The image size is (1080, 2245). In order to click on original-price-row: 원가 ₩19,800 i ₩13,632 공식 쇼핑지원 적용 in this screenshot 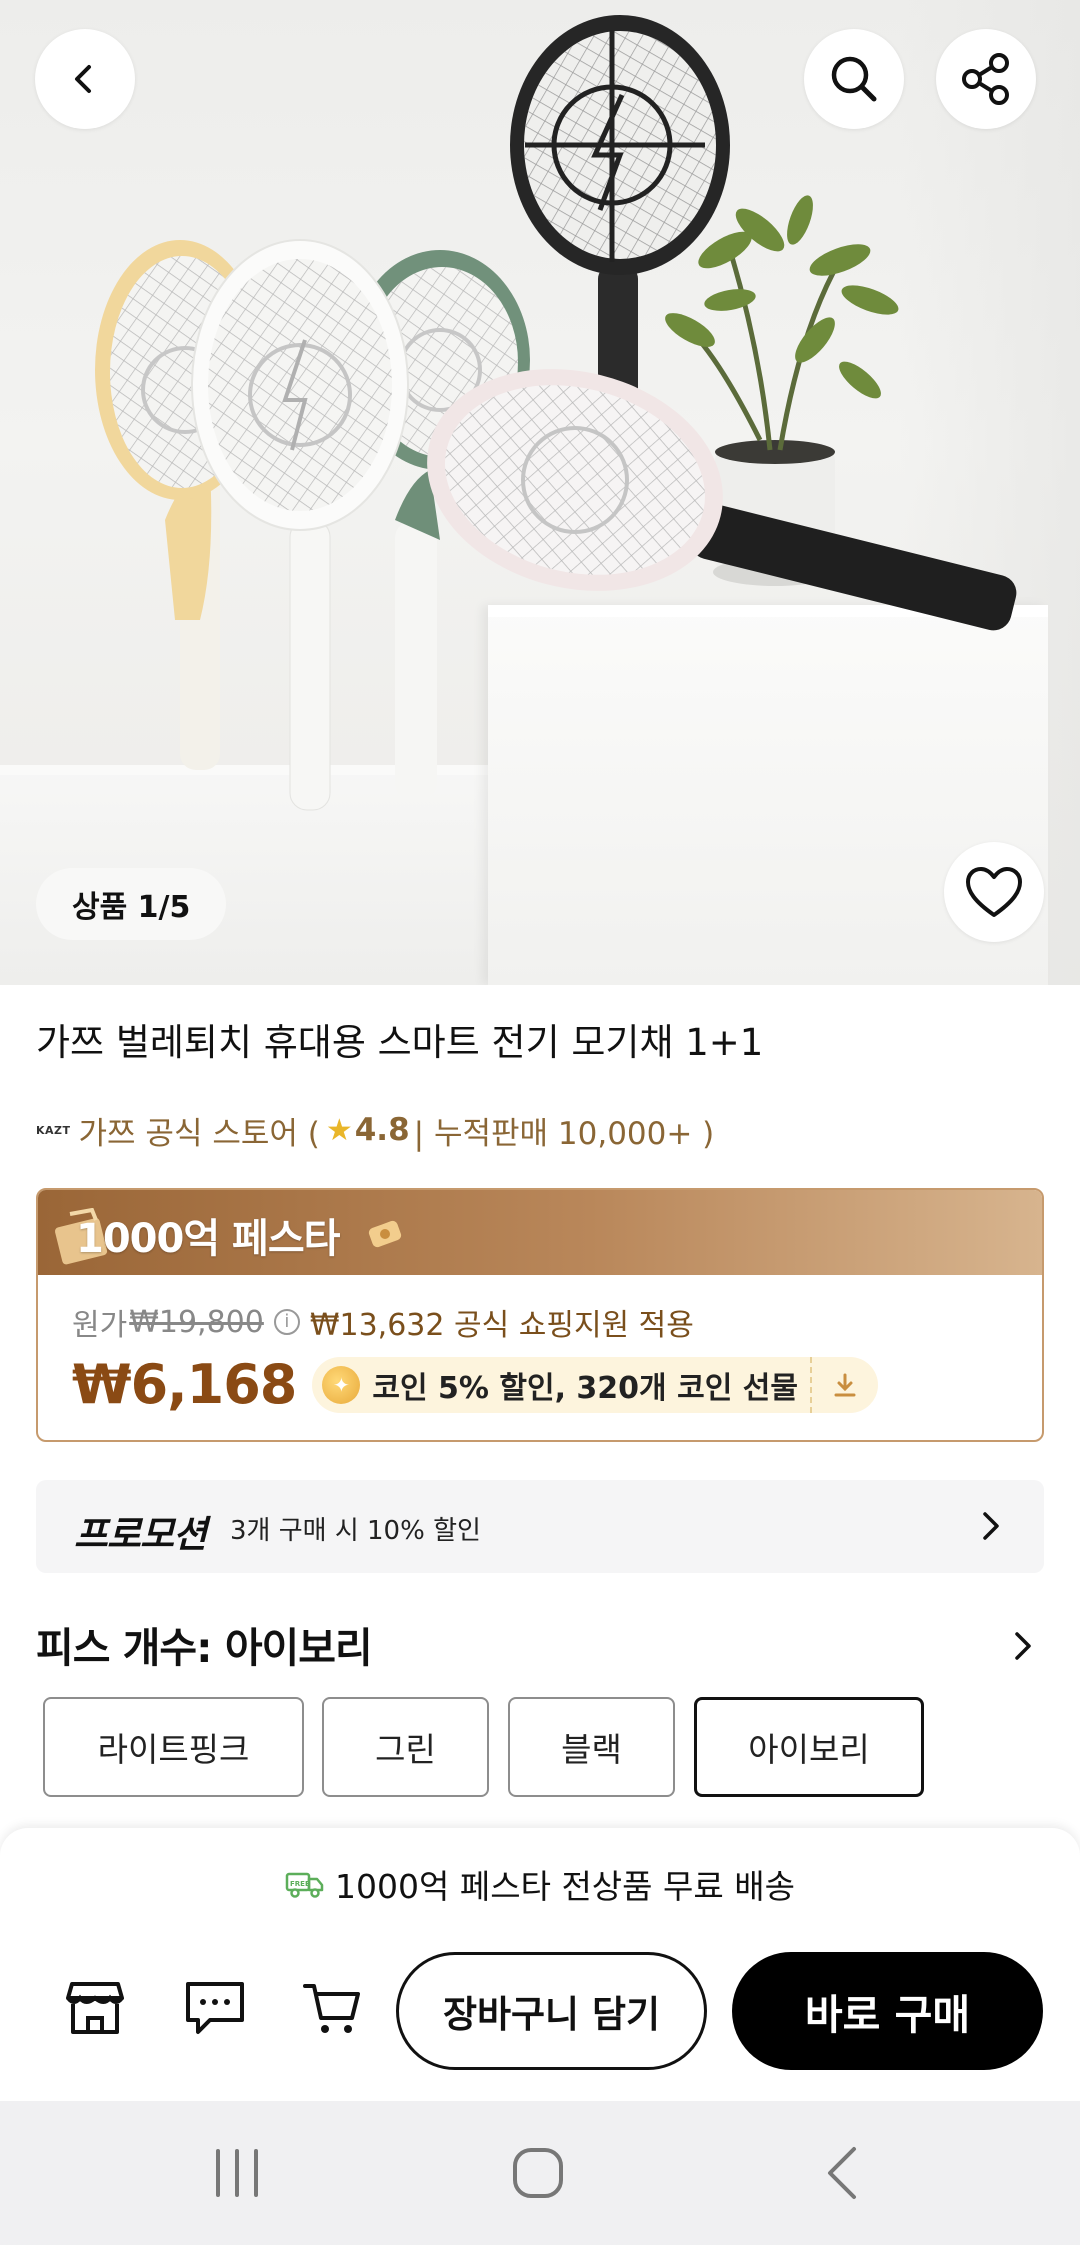, I will do `click(383, 1322)`.